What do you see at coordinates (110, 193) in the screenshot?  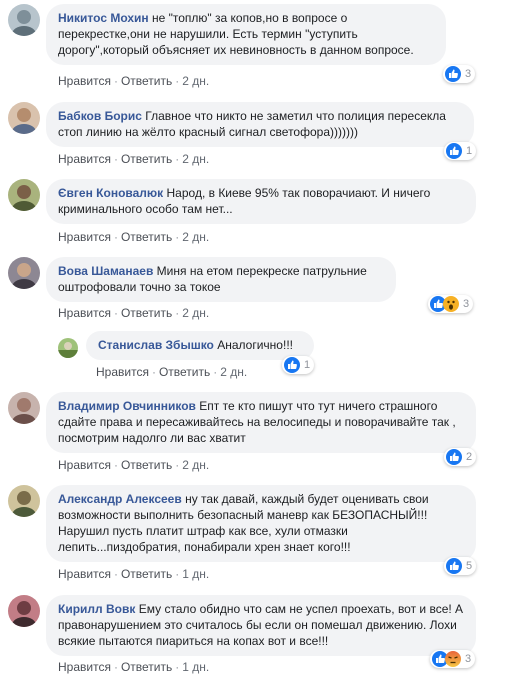 I see `comment-author: Євген Коновалюк` at bounding box center [110, 193].